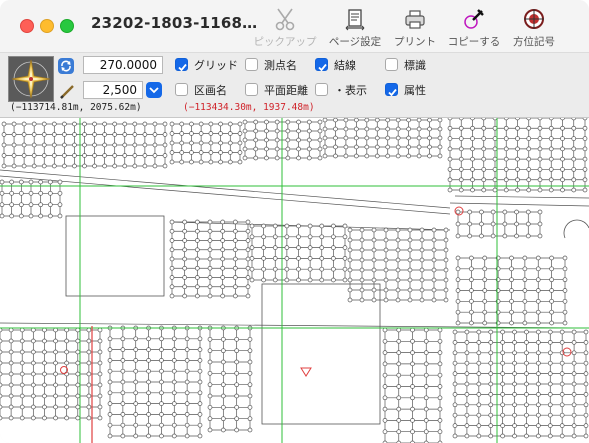  Describe the element at coordinates (47, 26) in the screenshot. I see `minimize-button` at that location.